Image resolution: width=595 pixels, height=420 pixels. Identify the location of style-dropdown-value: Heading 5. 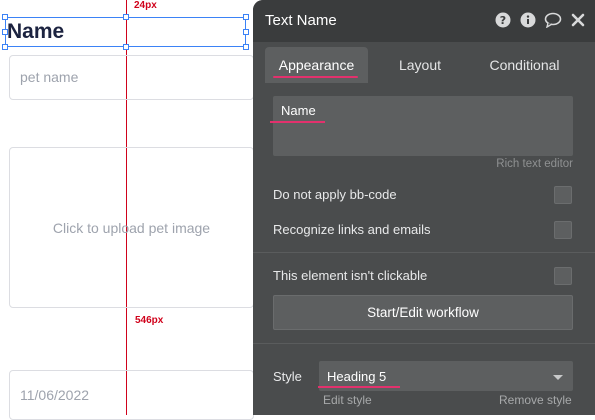
(357, 376).